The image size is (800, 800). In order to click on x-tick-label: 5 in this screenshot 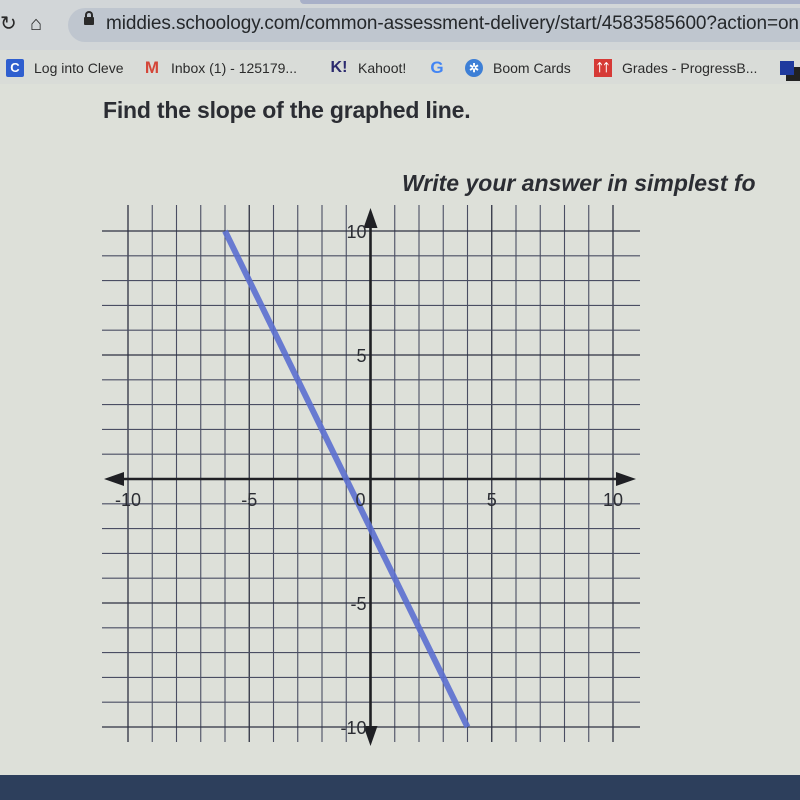, I will do `click(492, 500)`.